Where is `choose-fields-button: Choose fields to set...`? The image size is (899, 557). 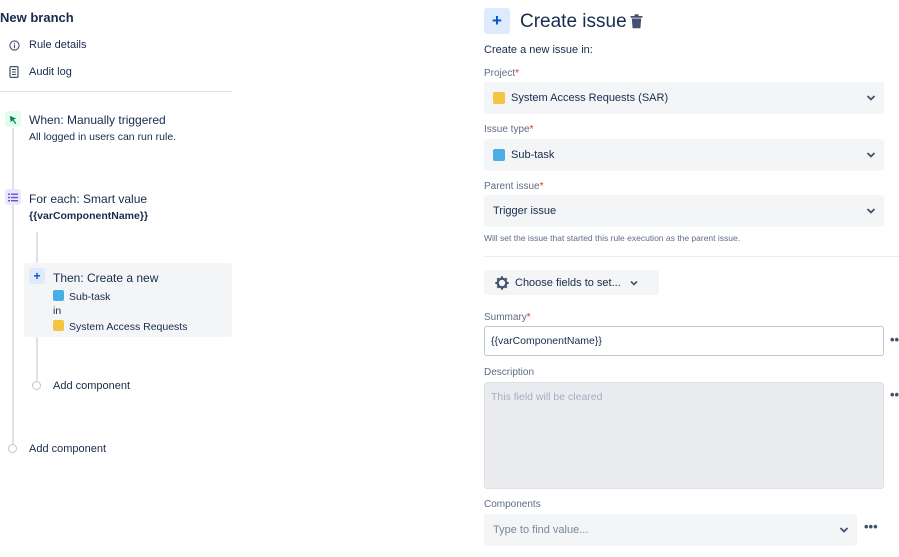 choose-fields-button: Choose fields to set... is located at coordinates (571, 282).